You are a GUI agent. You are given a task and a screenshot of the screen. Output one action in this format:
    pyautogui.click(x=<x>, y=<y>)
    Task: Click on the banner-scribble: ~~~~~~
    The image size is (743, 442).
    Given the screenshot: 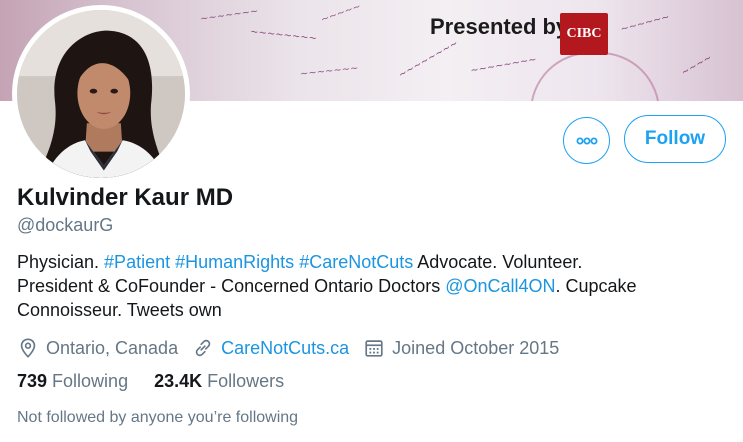 What is the action you would take?
    pyautogui.click(x=645, y=23)
    